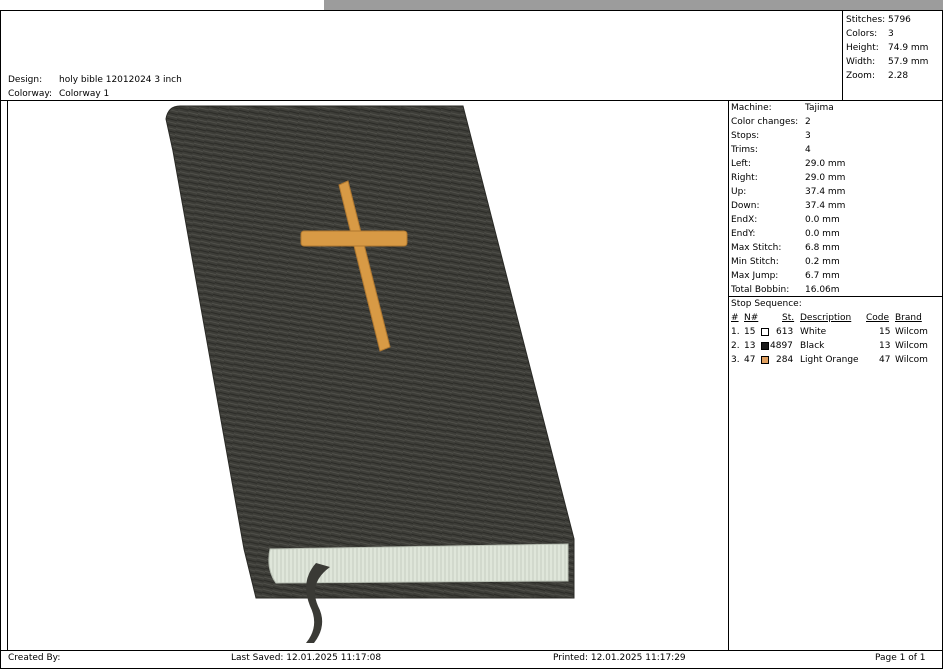  Describe the element at coordinates (781, 346) in the screenshot. I see `stop-row-2-st: 4897` at that location.